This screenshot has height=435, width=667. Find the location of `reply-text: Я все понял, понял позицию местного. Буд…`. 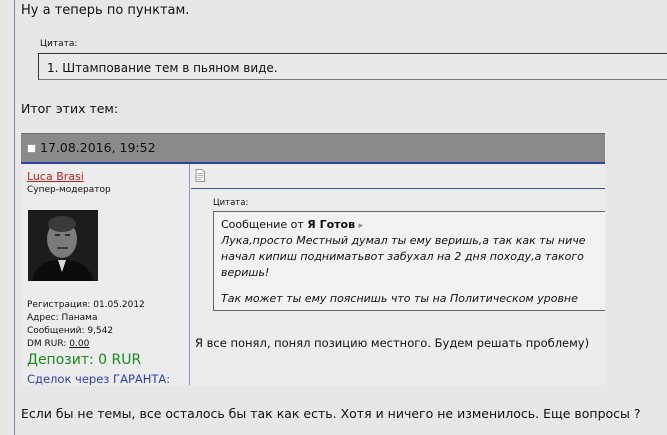

reply-text: Я все понял, понял позицию местного. Буд… is located at coordinates (392, 343).